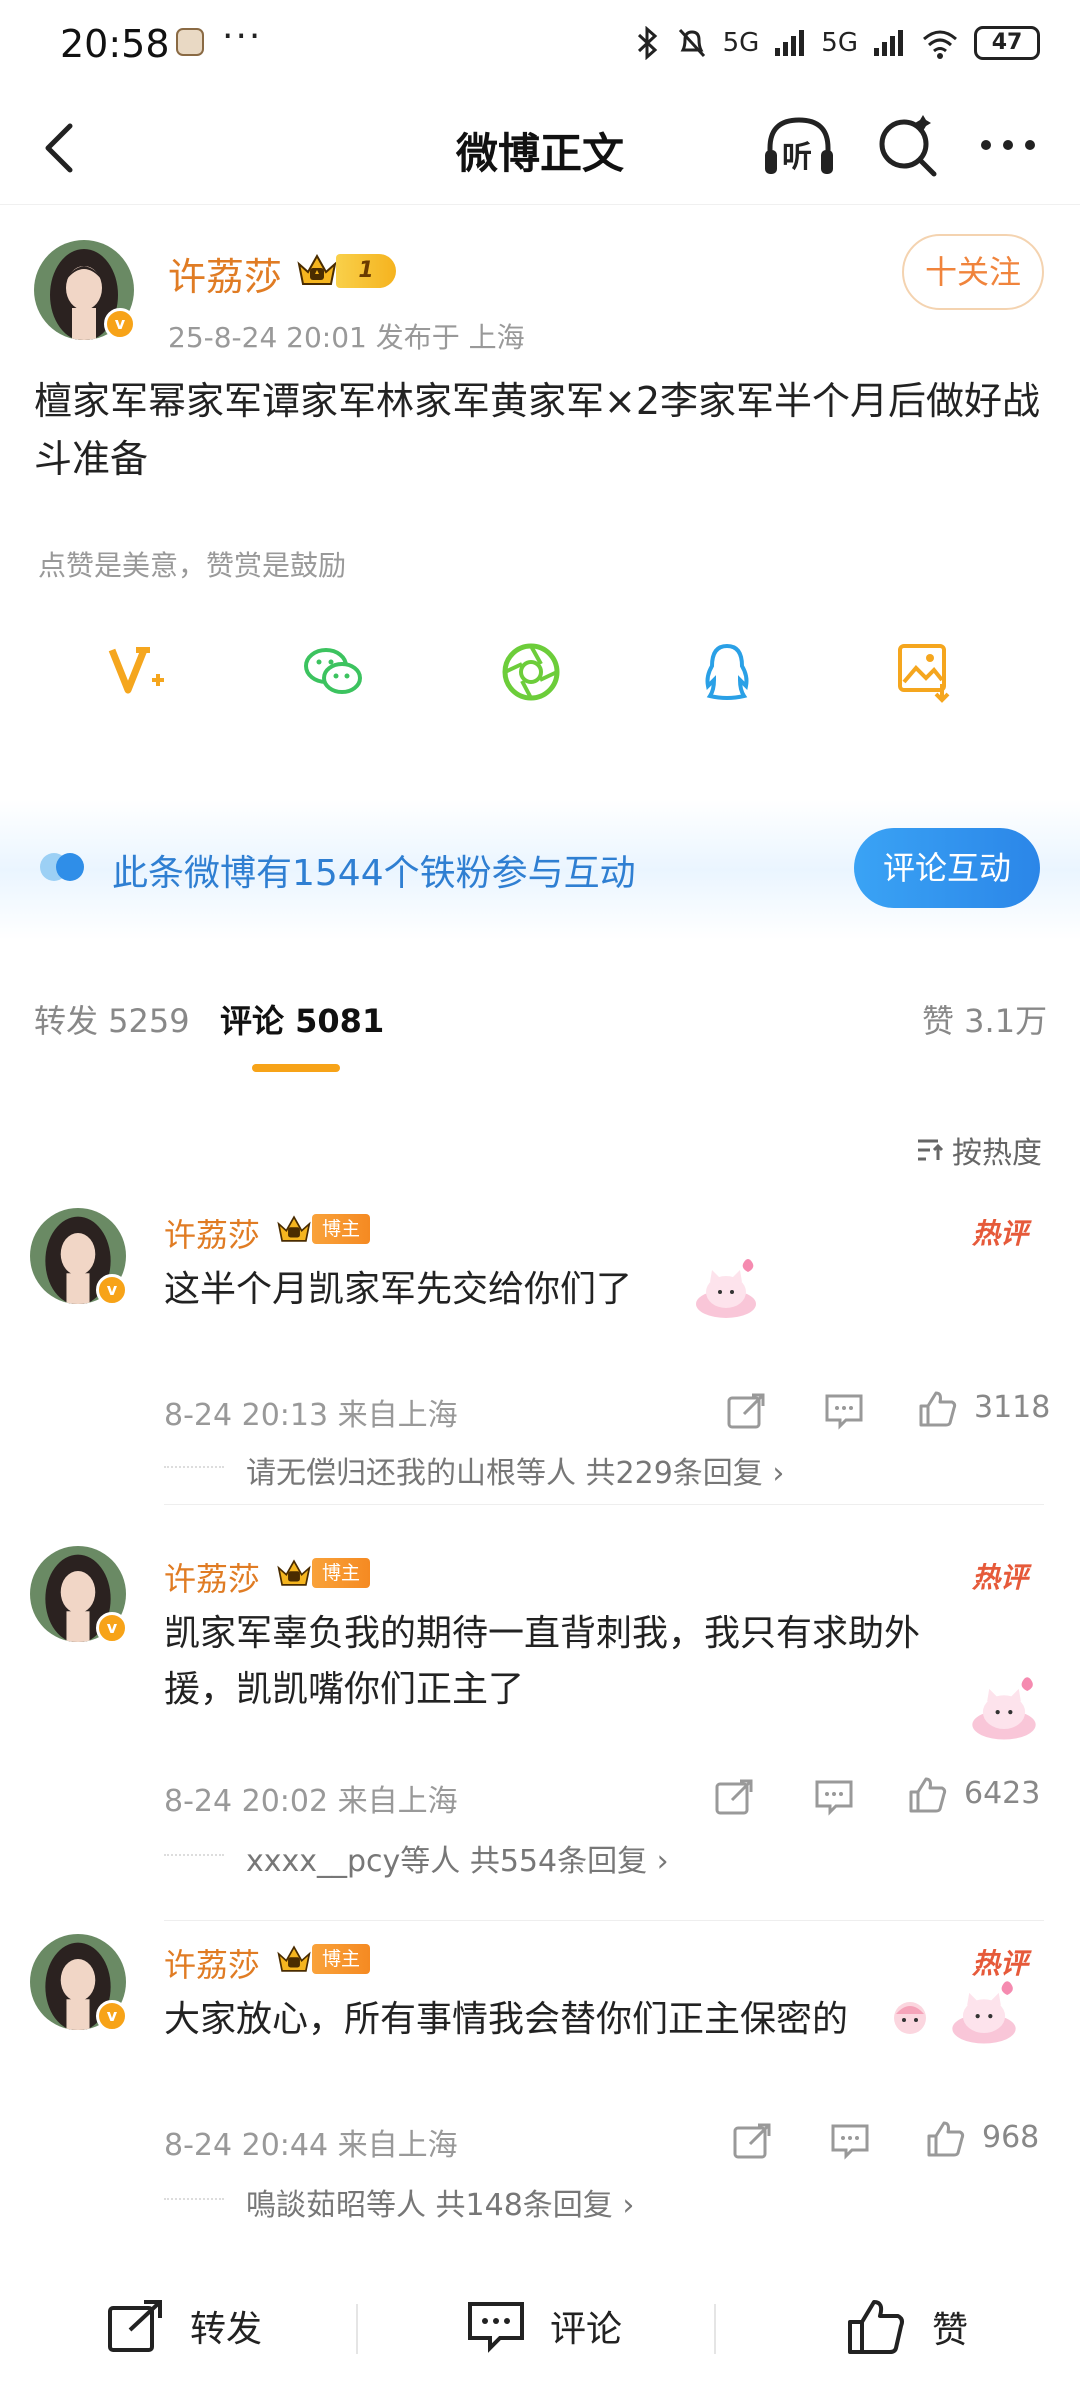  What do you see at coordinates (346, 337) in the screenshot?
I see `post-meta: 25-8-24 20:01 发布于 上海` at bounding box center [346, 337].